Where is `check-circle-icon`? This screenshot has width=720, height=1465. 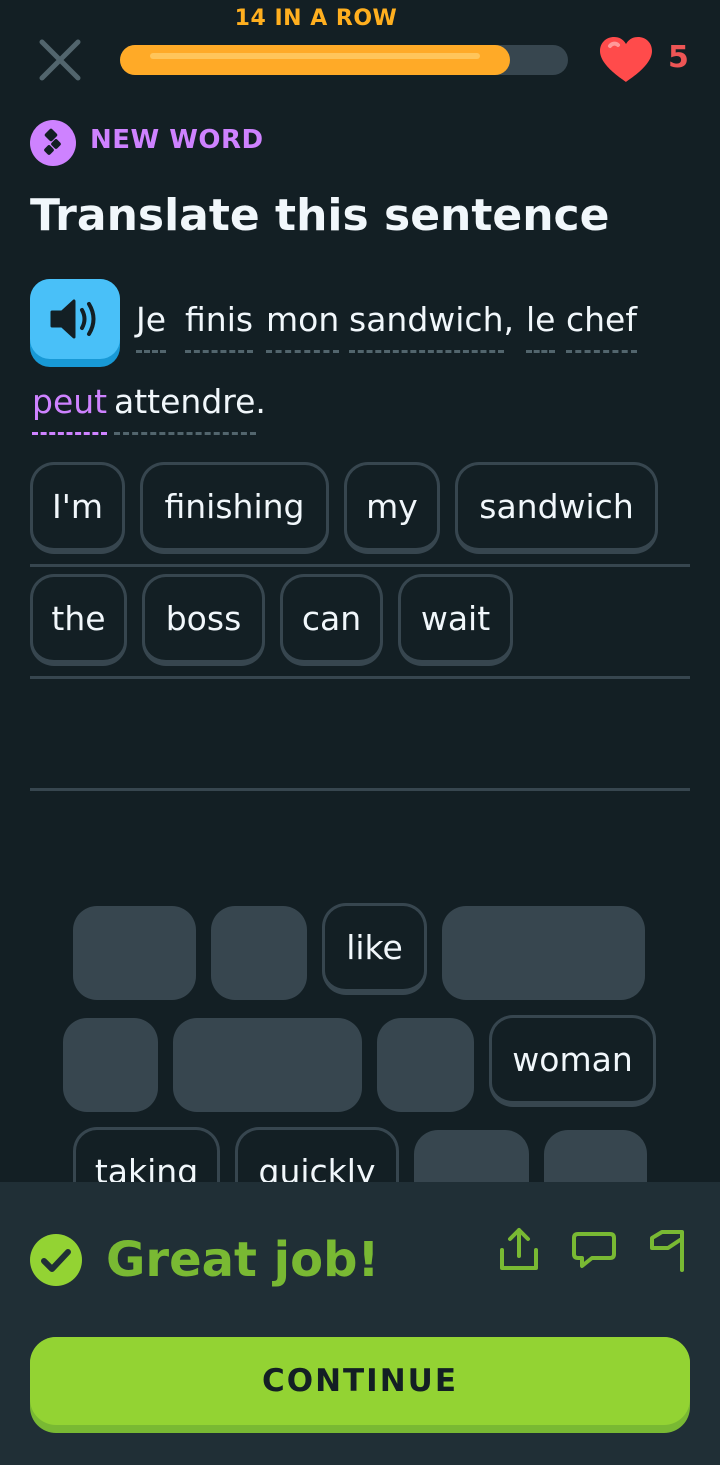 check-circle-icon is located at coordinates (56, 1260).